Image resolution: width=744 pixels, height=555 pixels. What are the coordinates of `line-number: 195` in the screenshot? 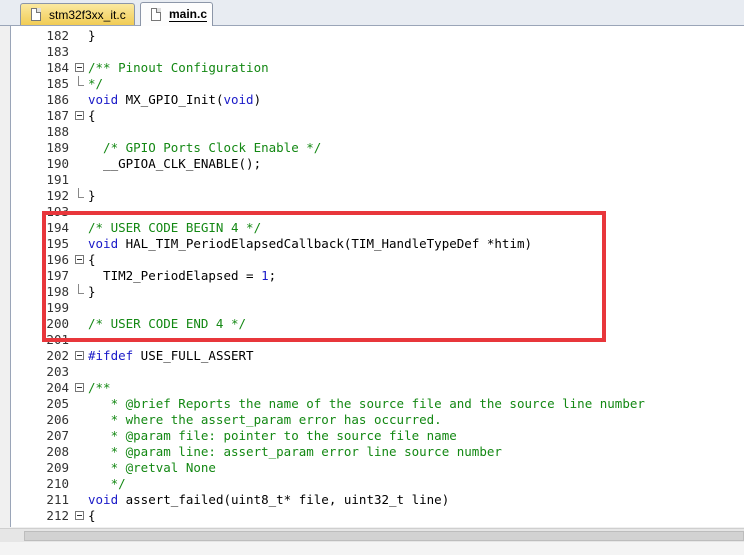 It's located at (57, 243).